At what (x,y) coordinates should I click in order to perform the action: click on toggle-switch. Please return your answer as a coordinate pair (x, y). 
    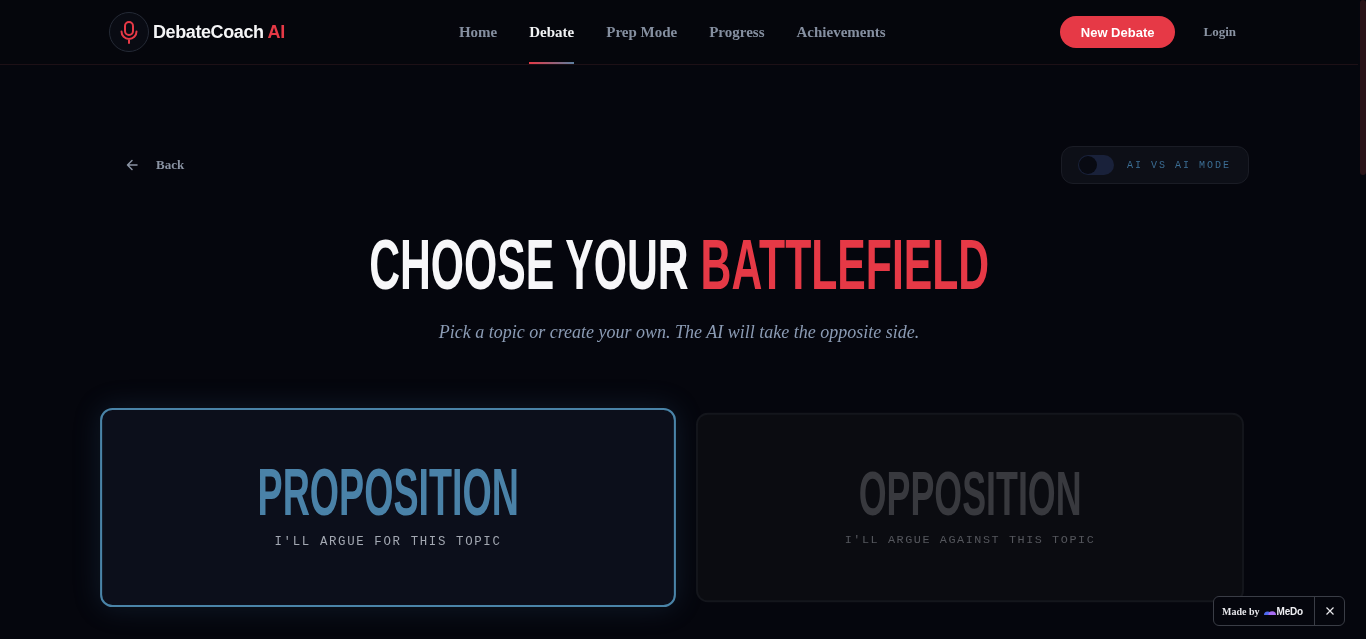
    Looking at the image, I should click on (1096, 165).